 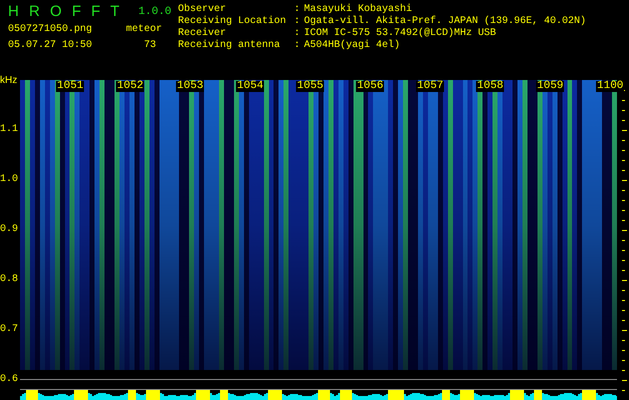 What do you see at coordinates (9, 130) in the screenshot?
I see `axis-label: 1.1` at bounding box center [9, 130].